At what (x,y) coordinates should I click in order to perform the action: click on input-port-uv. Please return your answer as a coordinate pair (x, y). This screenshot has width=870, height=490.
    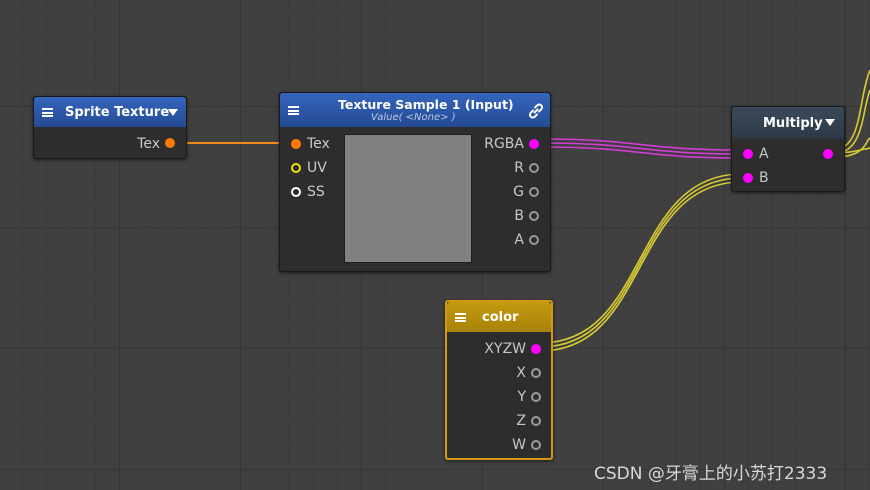
    Looking at the image, I should click on (296, 168).